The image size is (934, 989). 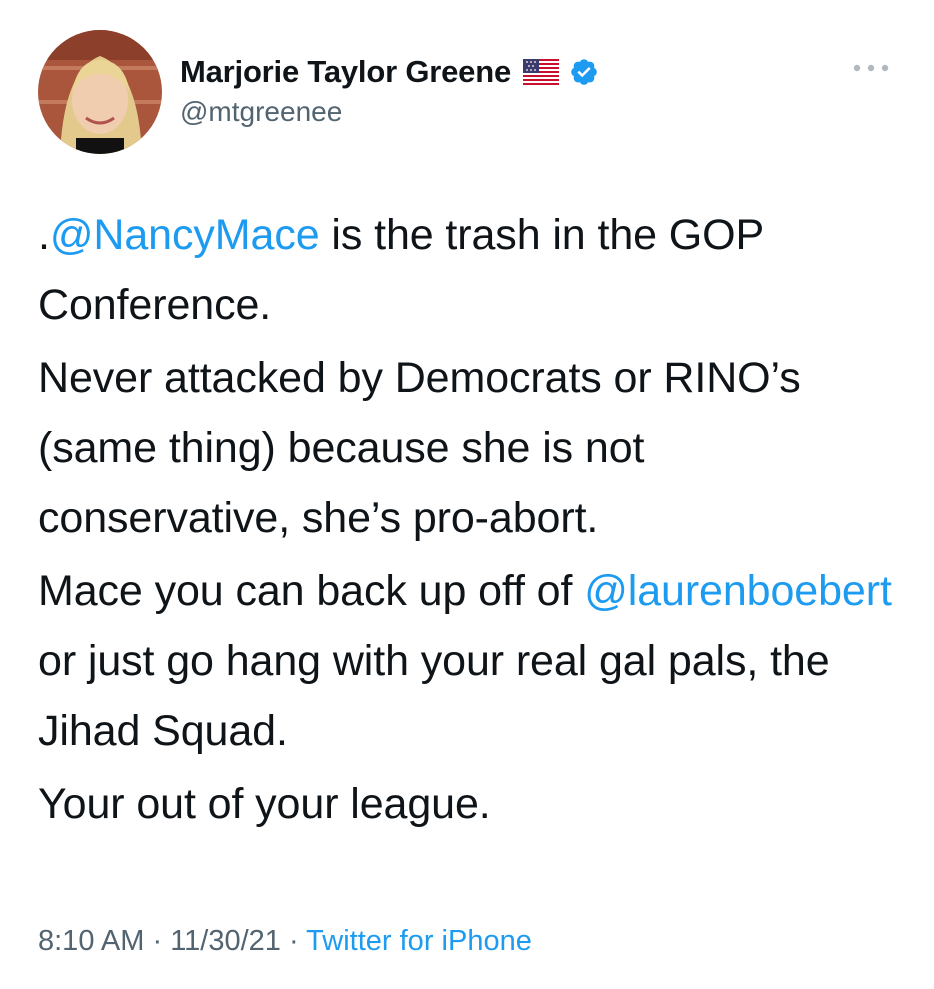 I want to click on tweet-metadata: 8:10 AM · 11/30/21 · Twitter for iPhone, so click(x=285, y=941).